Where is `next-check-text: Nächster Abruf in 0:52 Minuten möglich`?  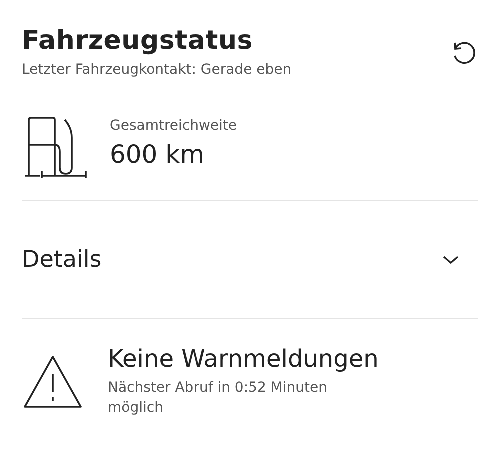
next-check-text: Nächster Abruf in 0:52 Minuten möglich is located at coordinates (218, 398).